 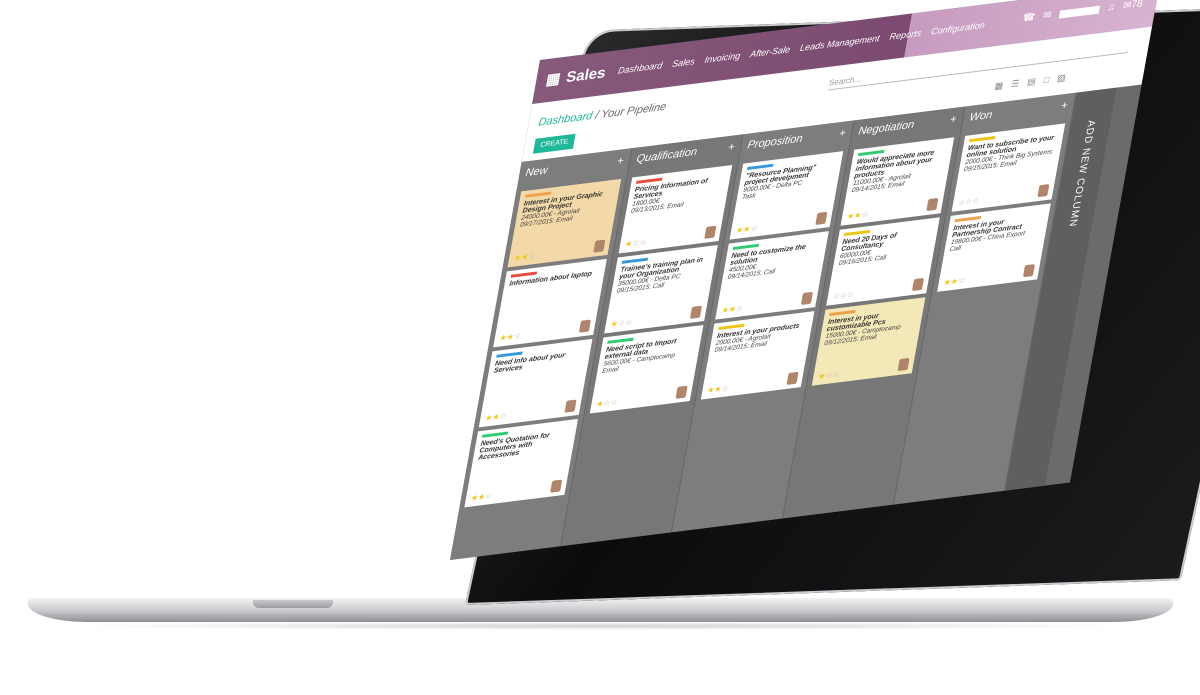 I want to click on menu-item-after-sale: After-Sale, so click(x=770, y=51).